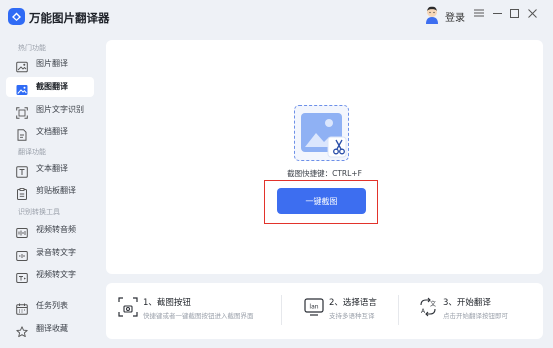 This screenshot has width=553, height=348. Describe the element at coordinates (167, 303) in the screenshot. I see `step-title: 1、截图按钮` at that location.